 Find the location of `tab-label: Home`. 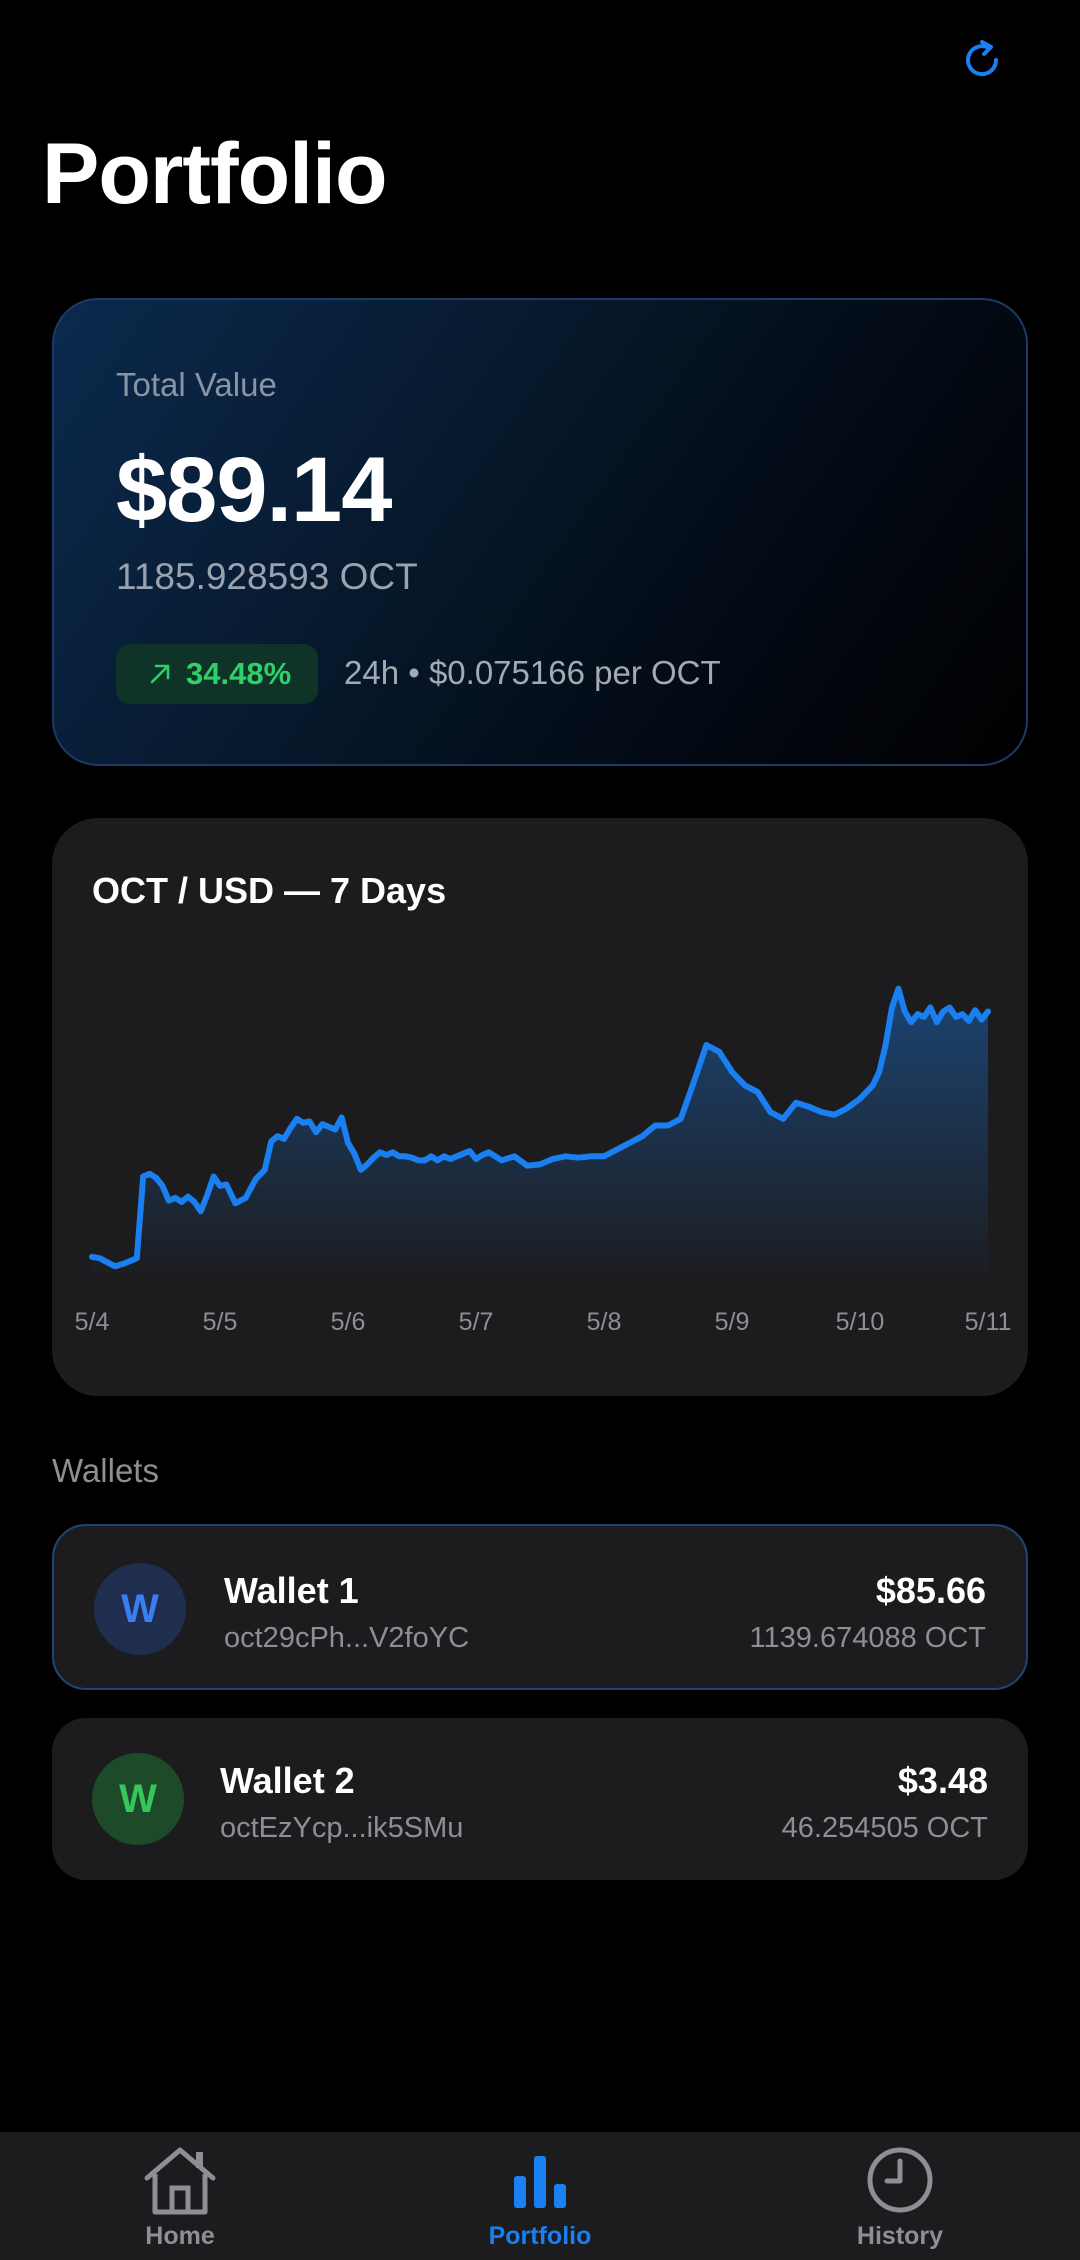

tab-label: Home is located at coordinates (180, 2236).